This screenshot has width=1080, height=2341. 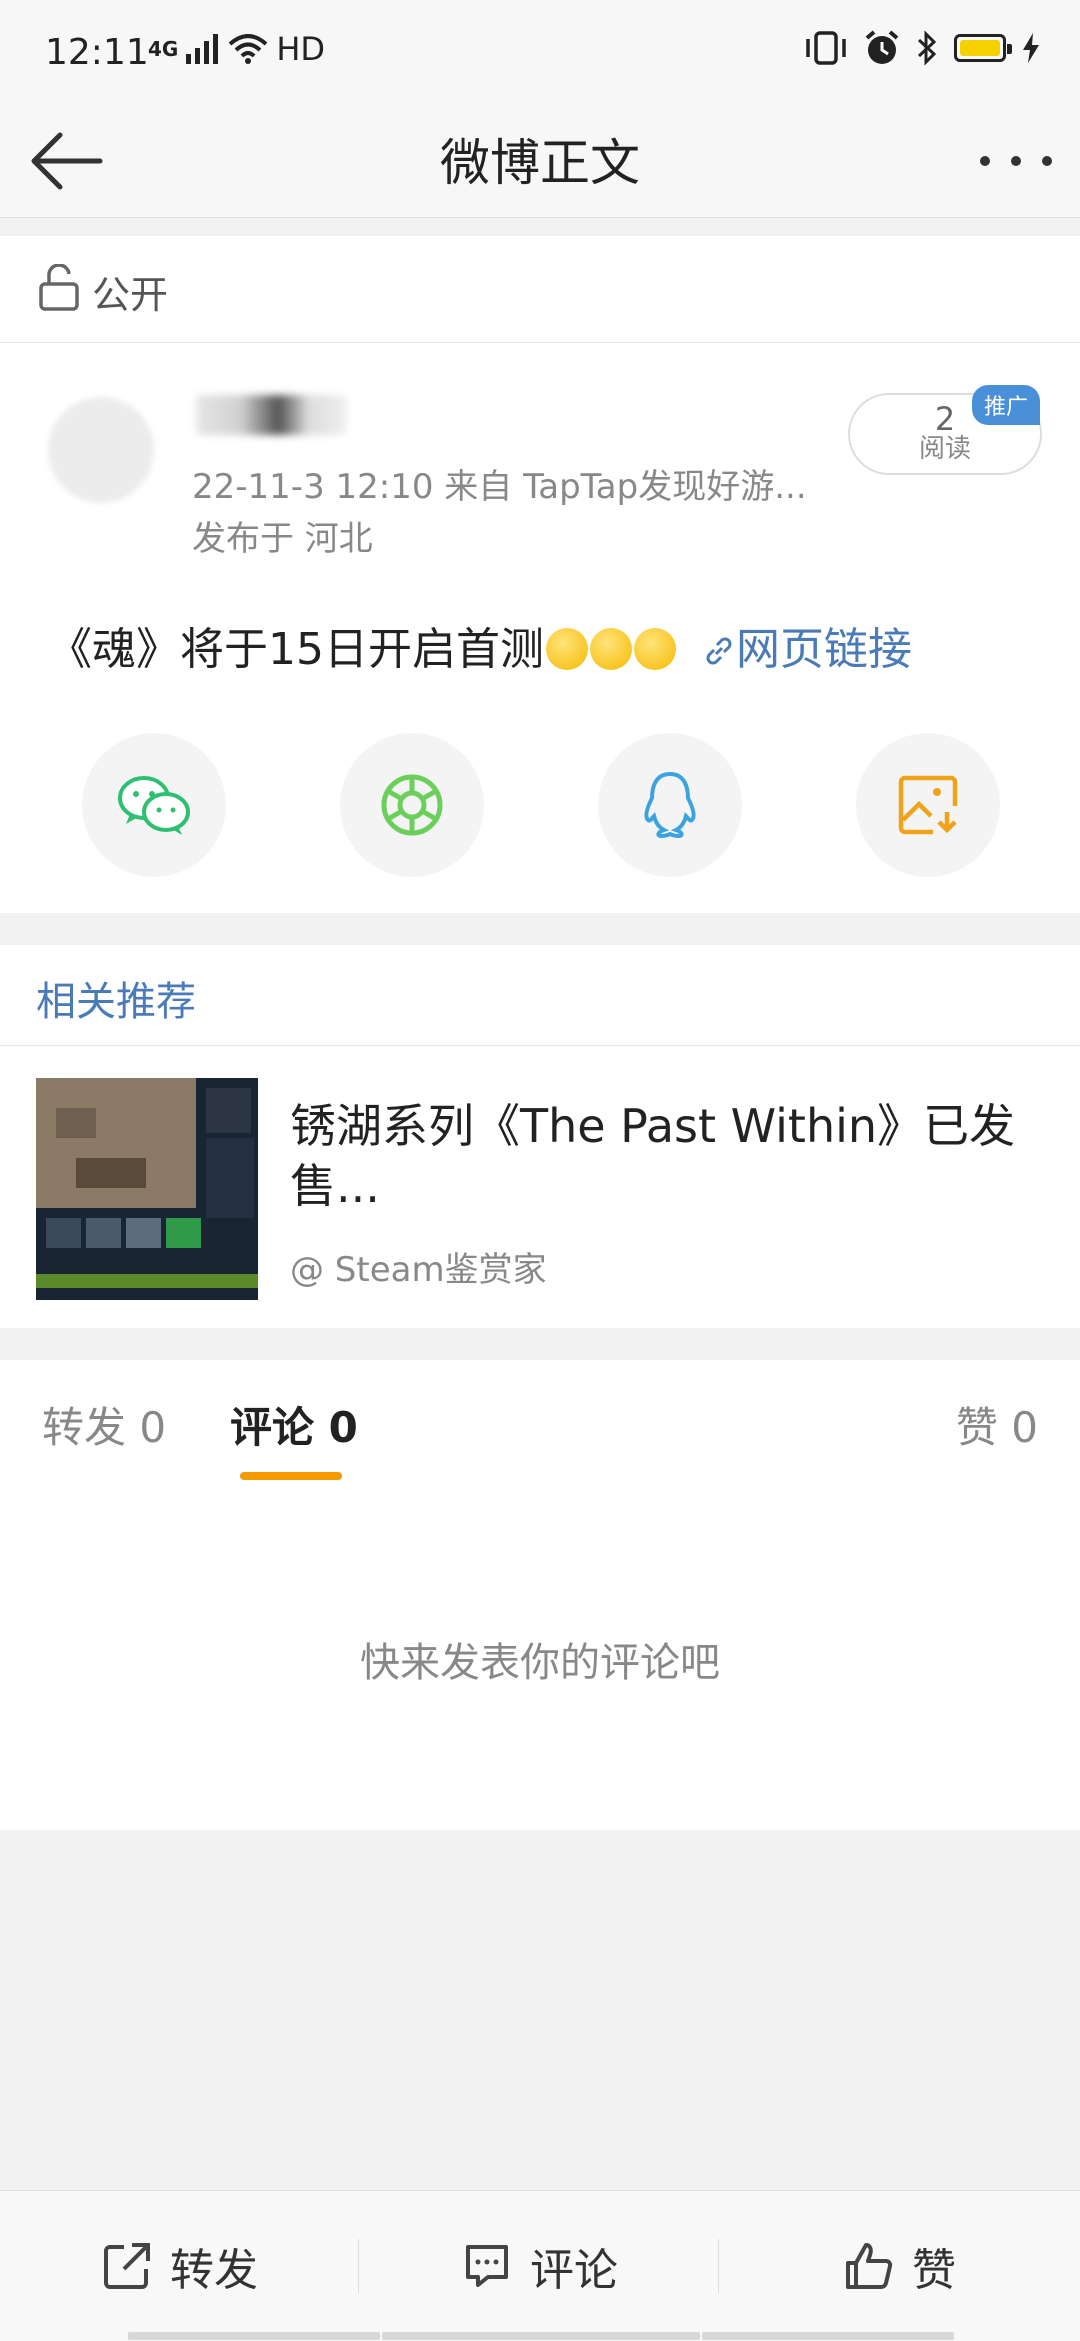 What do you see at coordinates (869, 2266) in the screenshot?
I see `thumbs-up-icon` at bounding box center [869, 2266].